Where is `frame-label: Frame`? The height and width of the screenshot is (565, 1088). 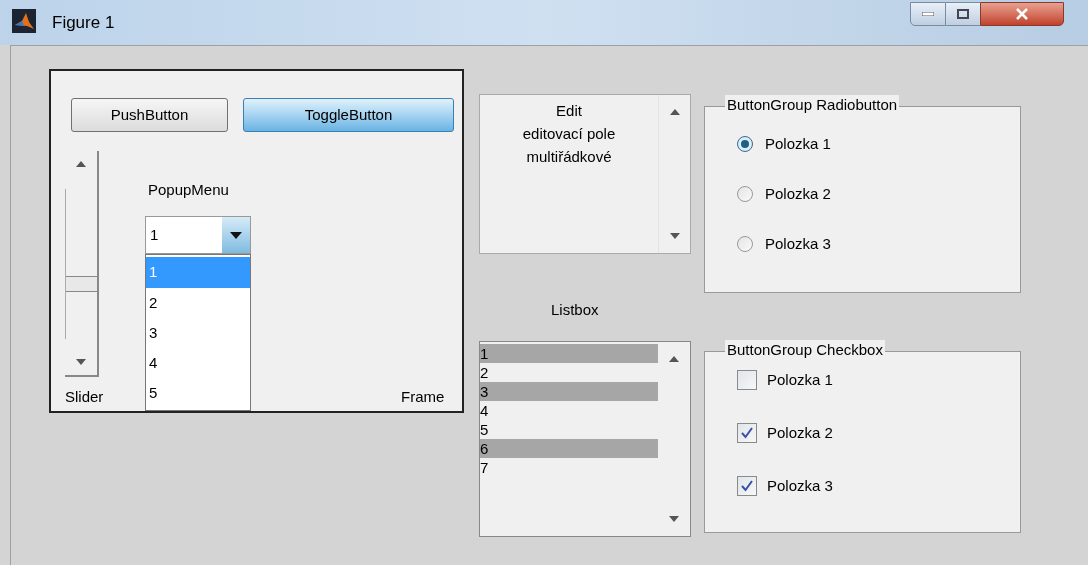 frame-label: Frame is located at coordinates (423, 397).